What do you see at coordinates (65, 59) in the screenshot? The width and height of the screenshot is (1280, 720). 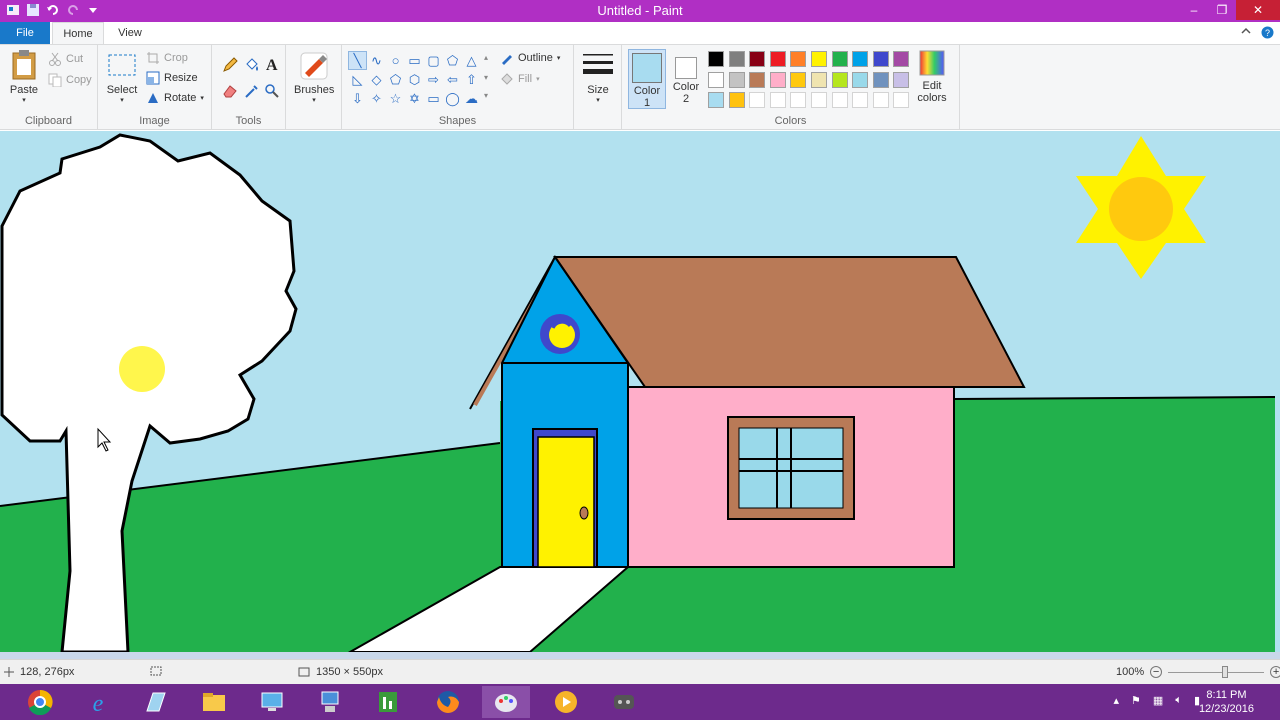 I see `cut-button: Cut` at bounding box center [65, 59].